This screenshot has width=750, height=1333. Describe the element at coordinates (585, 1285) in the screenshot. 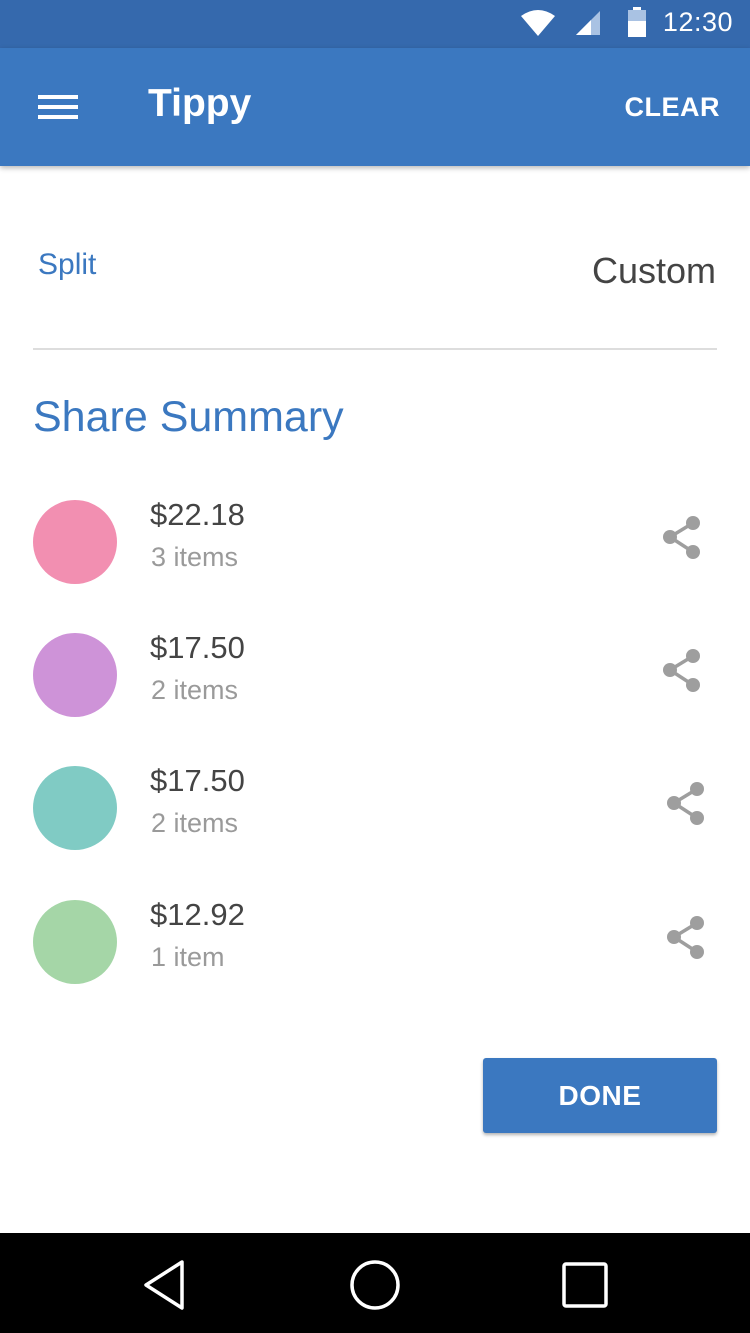

I see `recents-icon` at that location.